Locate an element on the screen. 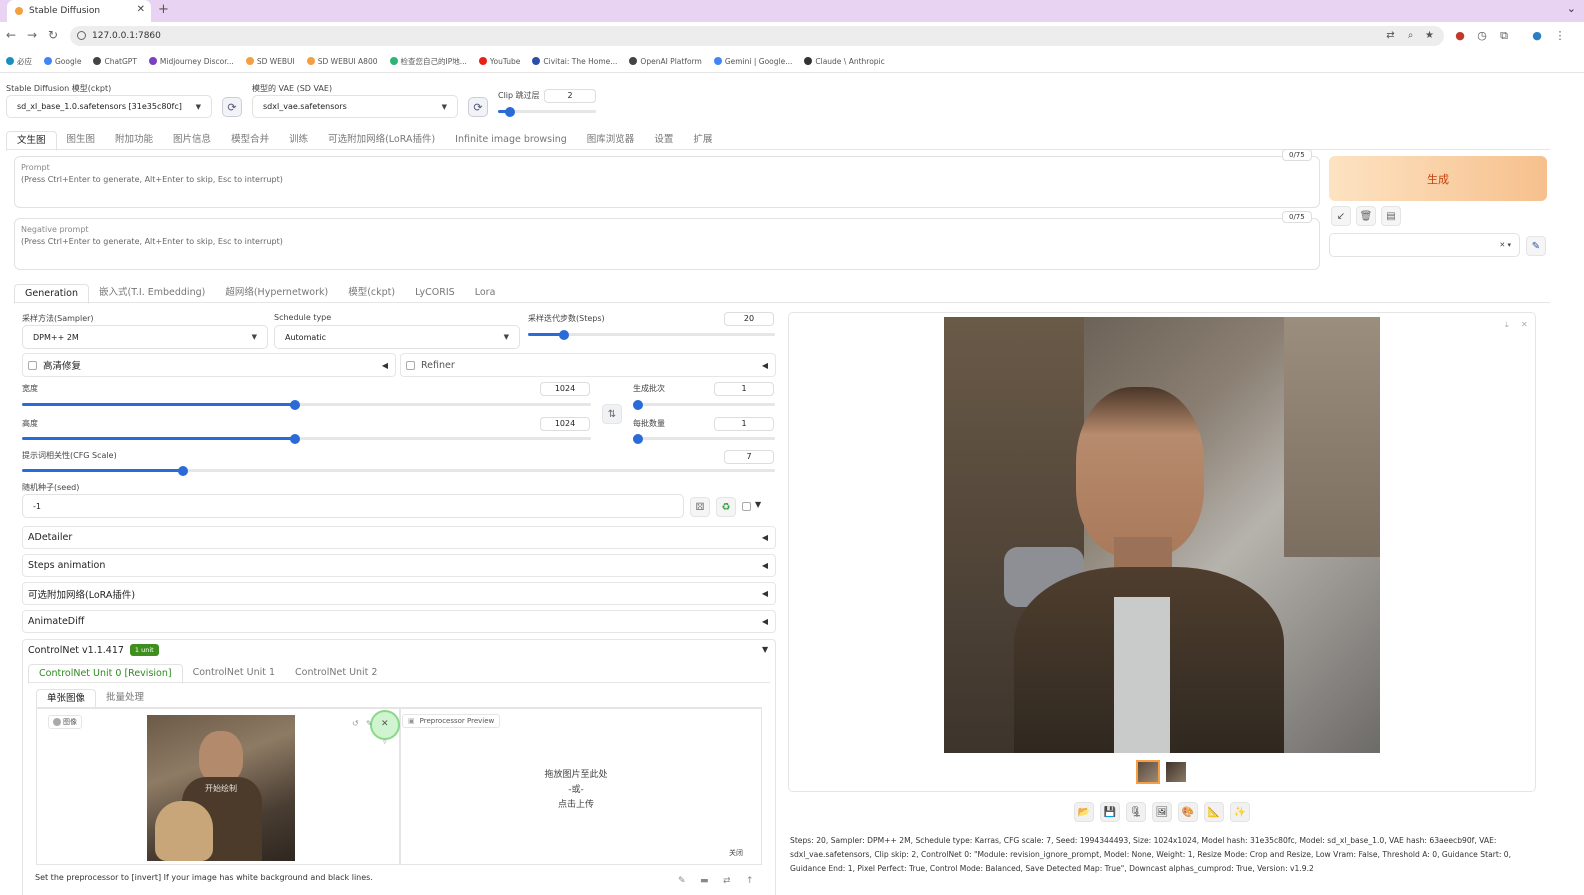 The height and width of the screenshot is (895, 1584). main-tab-7: Infinite image browsing is located at coordinates (511, 141).